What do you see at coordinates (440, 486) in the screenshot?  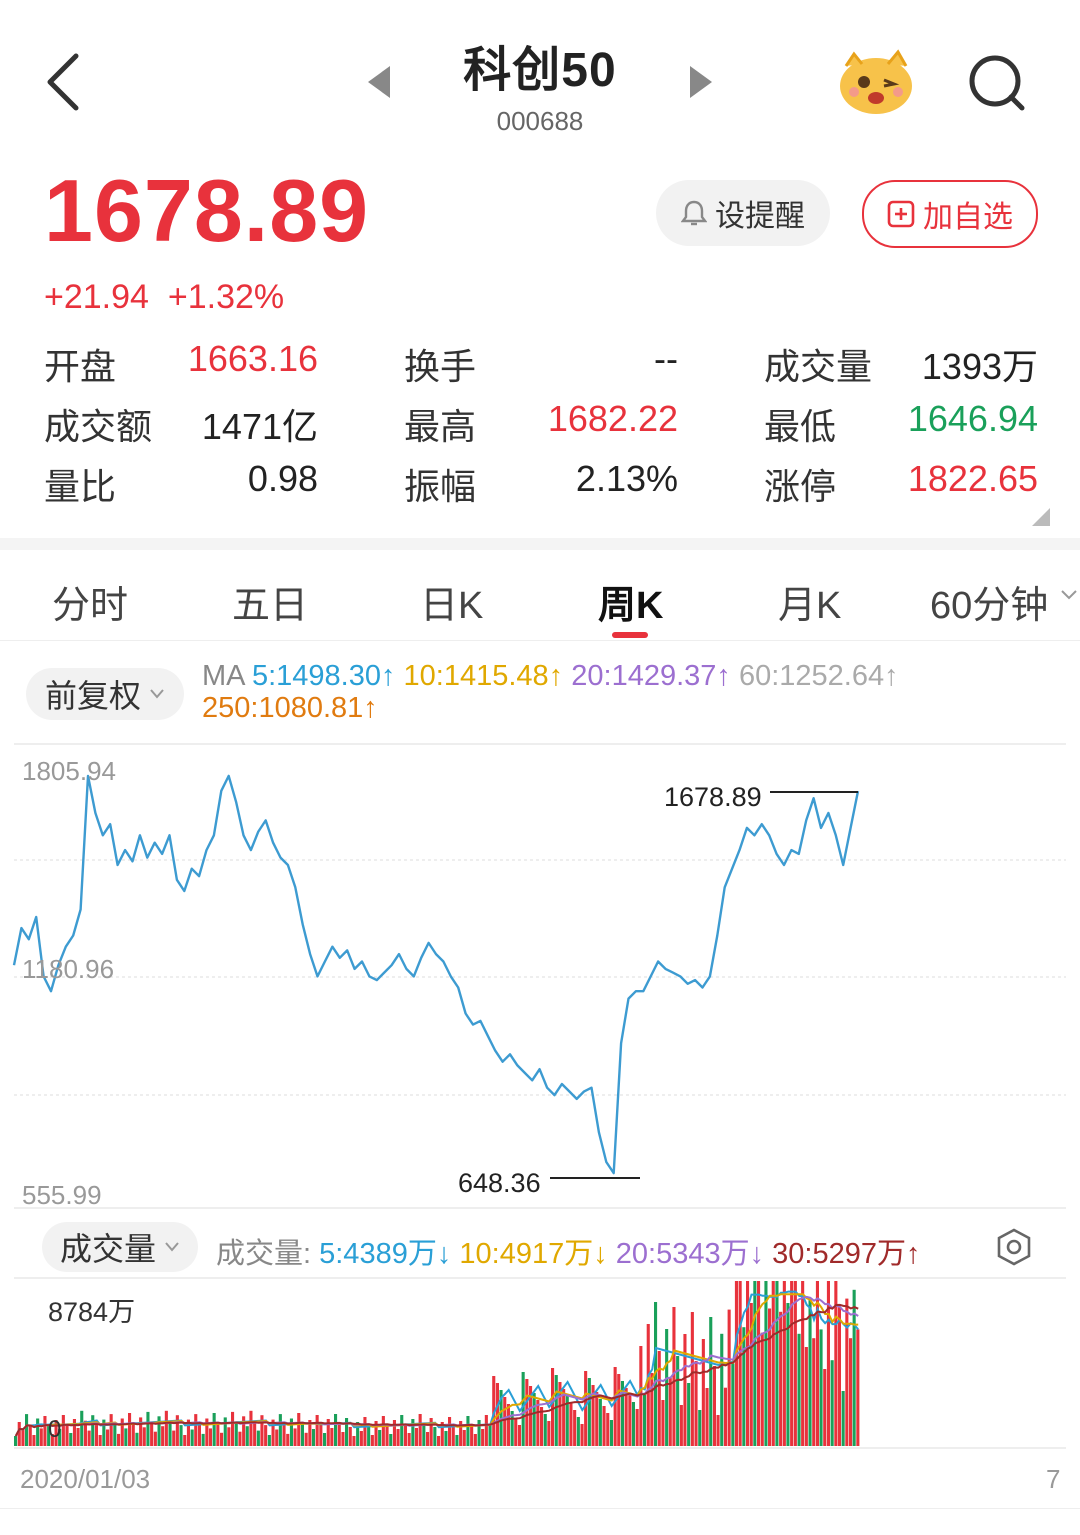 I see `stat-label: 振幅` at bounding box center [440, 486].